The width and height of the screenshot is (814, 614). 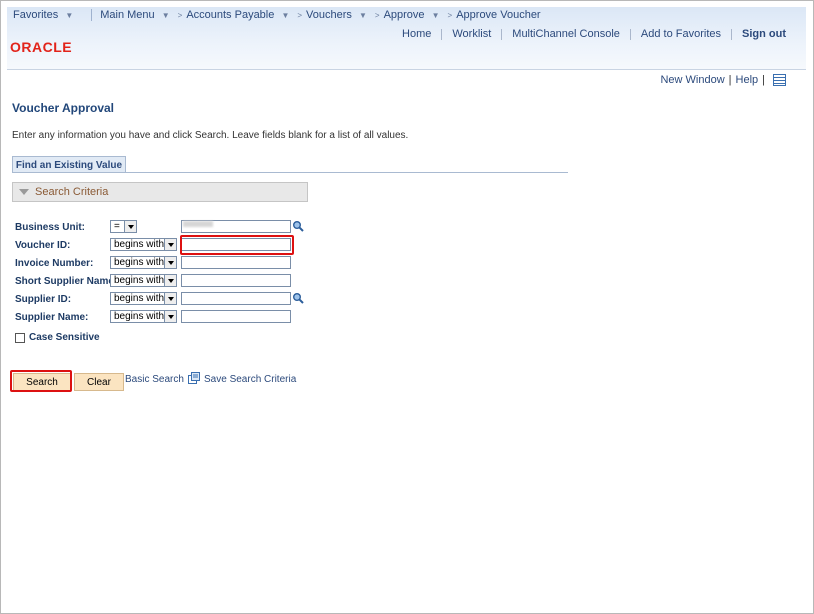 I want to click on case-sensitive-label: Case Sensitive, so click(x=64, y=337).